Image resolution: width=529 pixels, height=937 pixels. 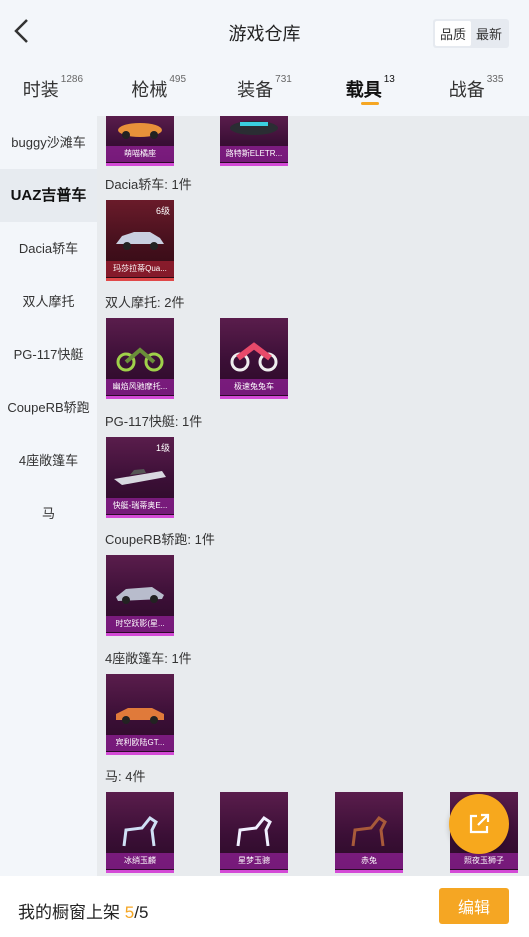 I want to click on sort-newest-option: 最新, so click(x=489, y=33).